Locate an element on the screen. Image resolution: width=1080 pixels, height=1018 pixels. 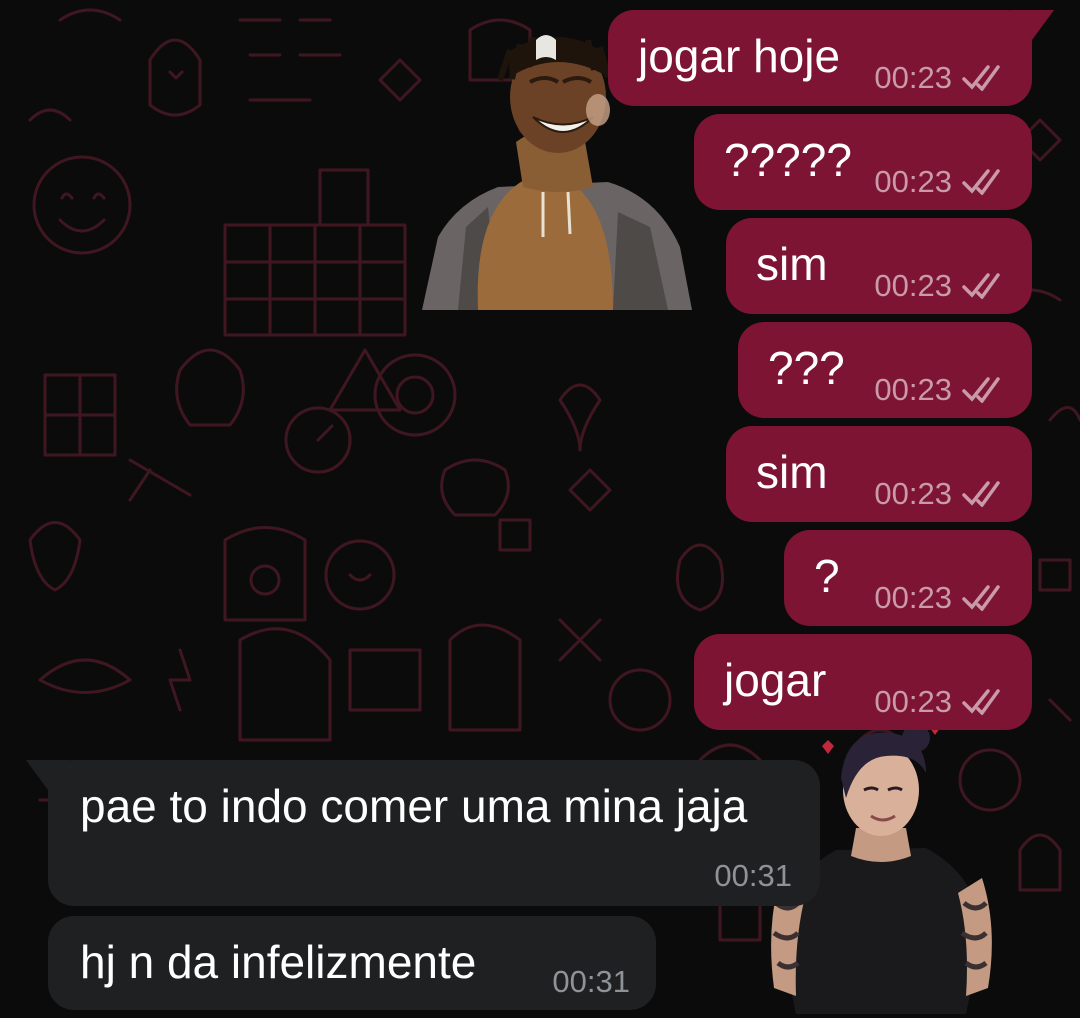
message-text: hj n da infelizmente is located at coordinates (278, 962).